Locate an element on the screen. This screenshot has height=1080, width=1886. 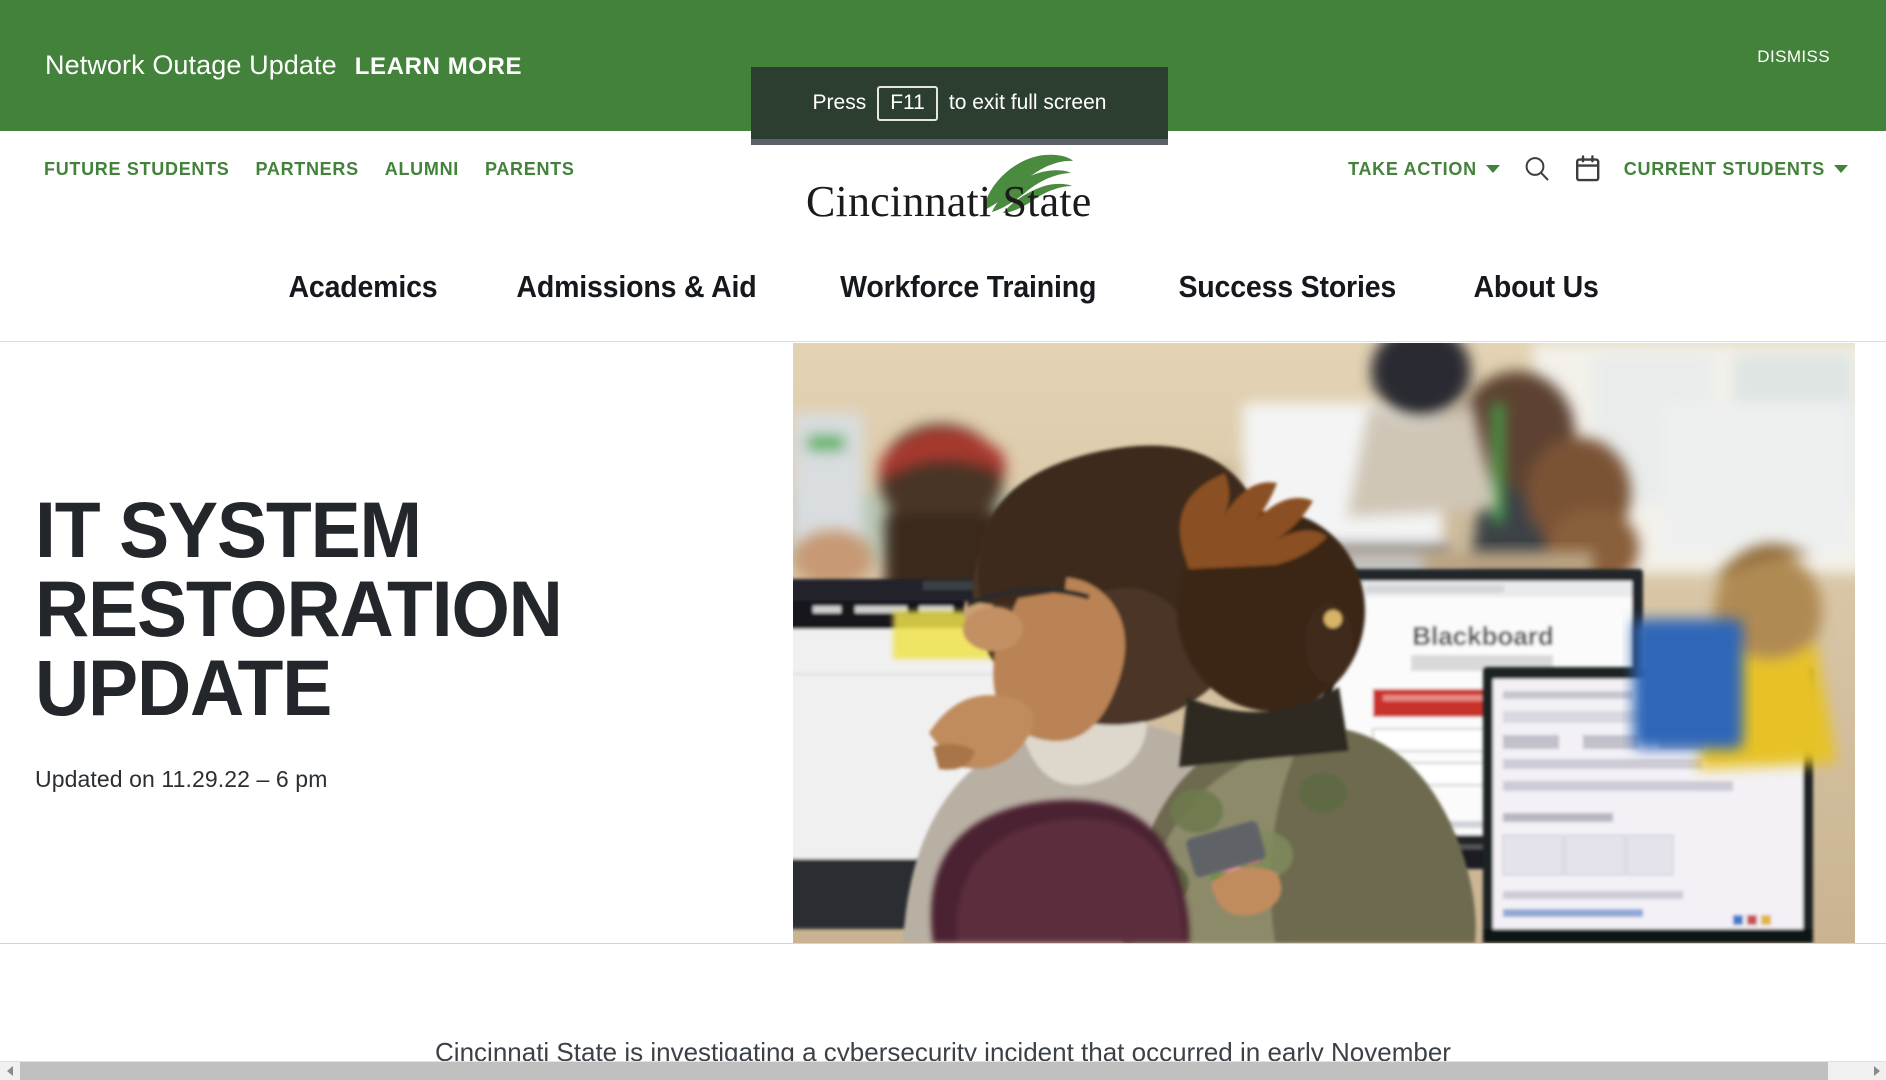
hero-updated-timestamp: Updated on 11.29.22 – 6 pm is located at coordinates (181, 779).